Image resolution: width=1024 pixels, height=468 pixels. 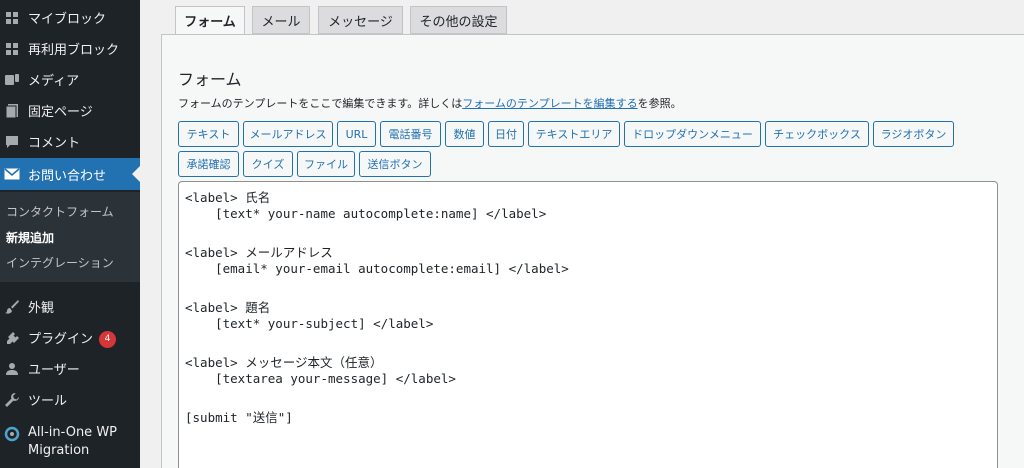 I want to click on sidebar-item-label: All-in-One WP Migration, so click(x=73, y=441).